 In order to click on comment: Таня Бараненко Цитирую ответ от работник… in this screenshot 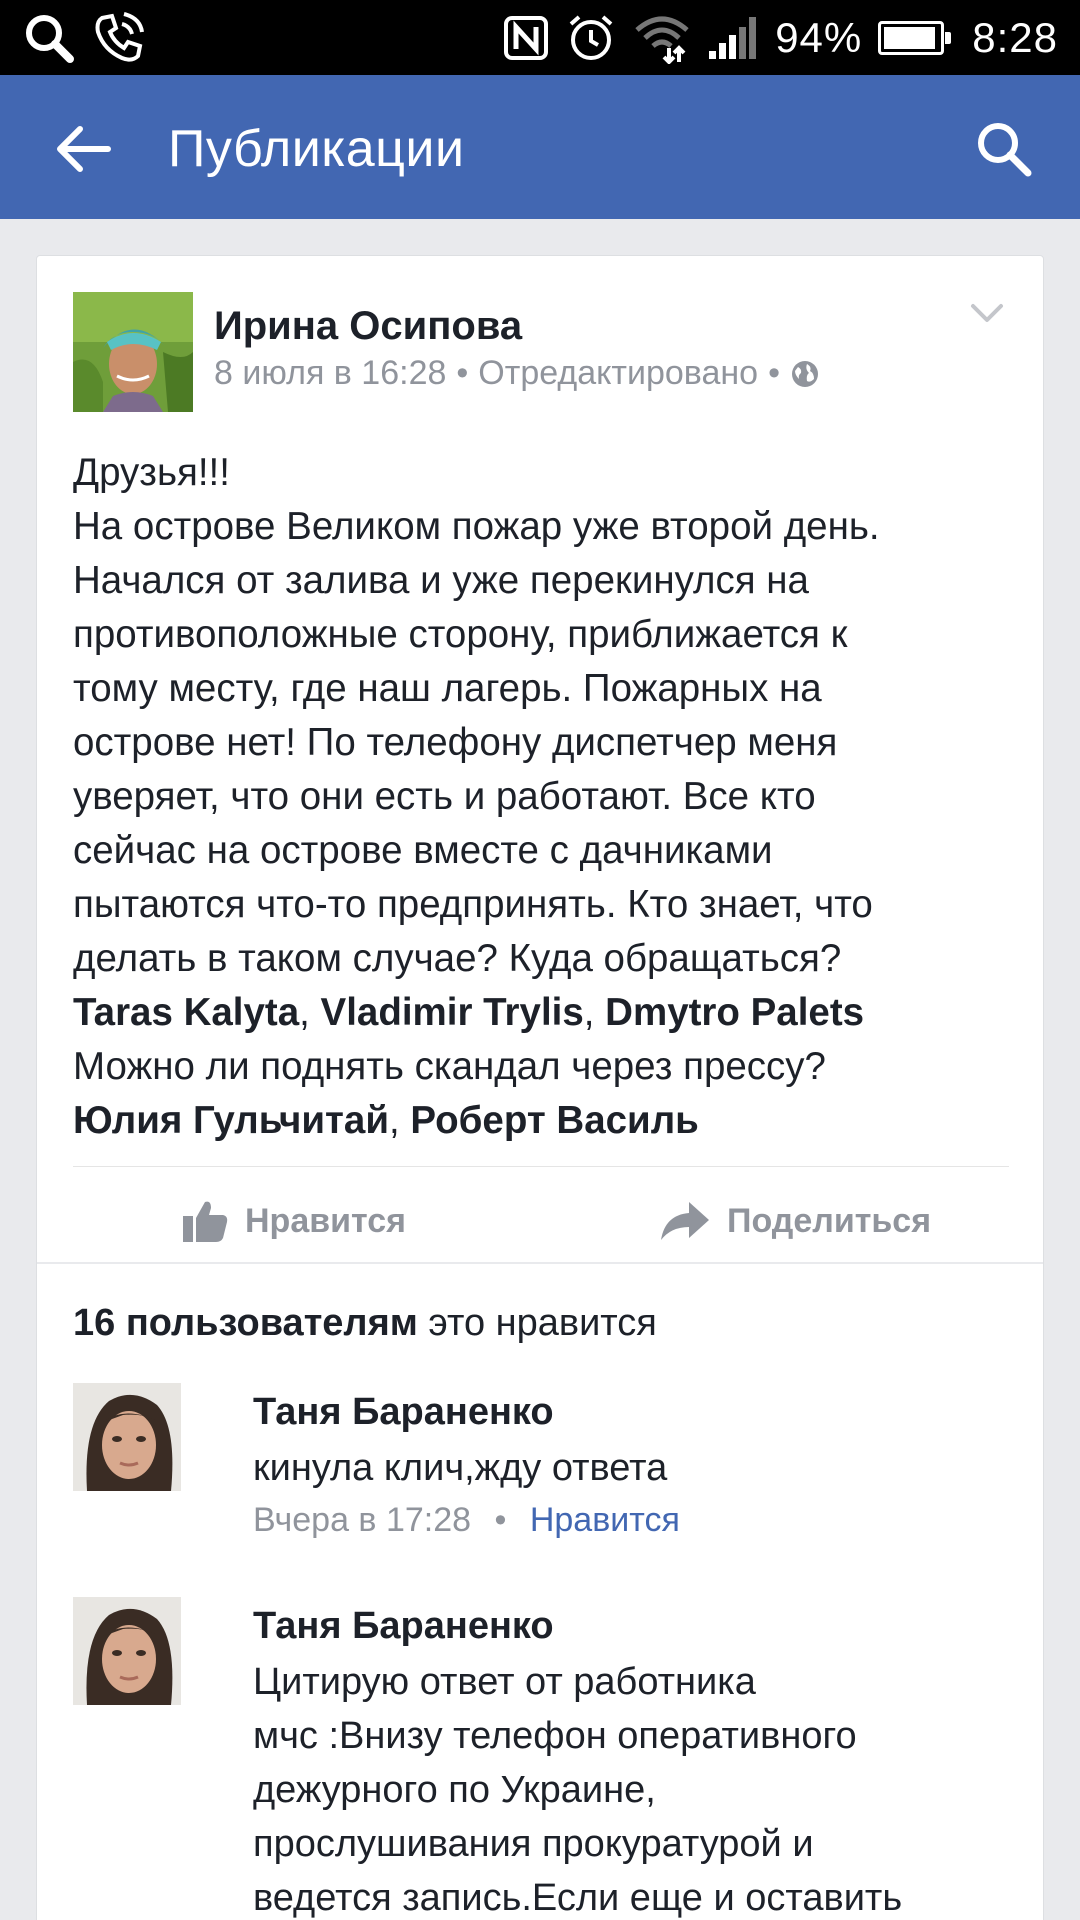, I will do `click(543, 1758)`.